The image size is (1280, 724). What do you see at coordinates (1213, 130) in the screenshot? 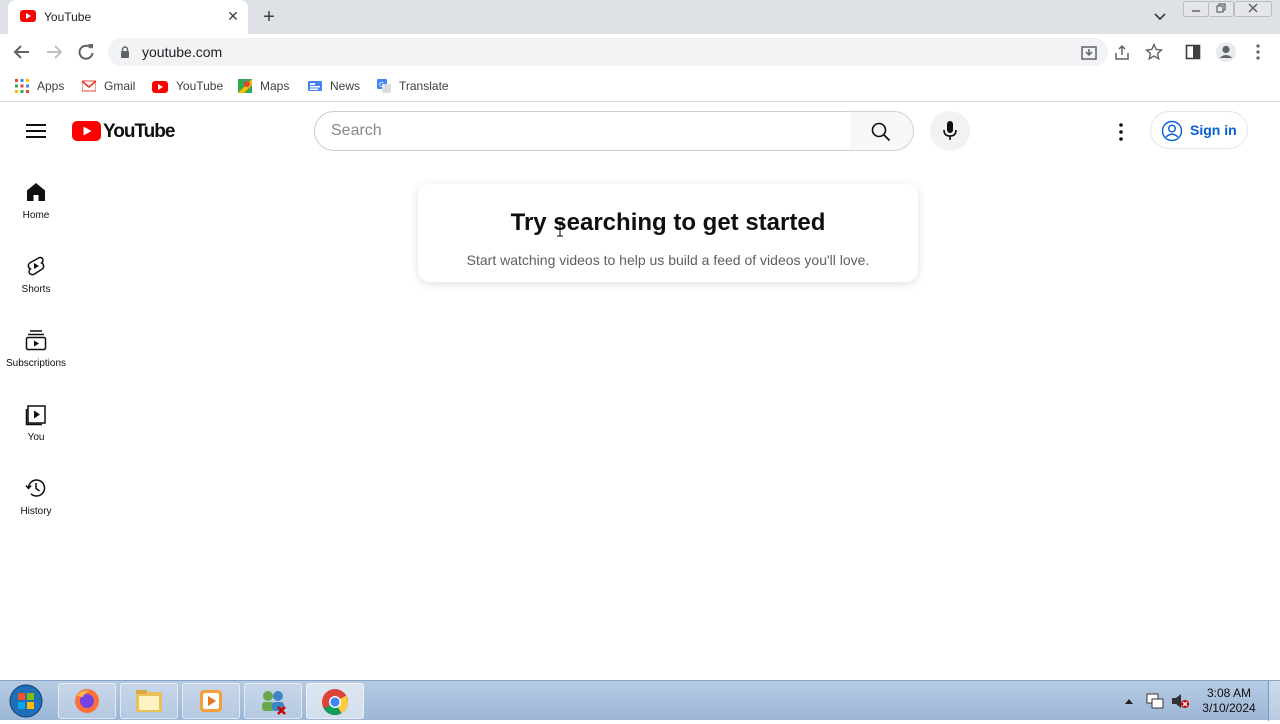
I see `sign-in-label: Sign in` at bounding box center [1213, 130].